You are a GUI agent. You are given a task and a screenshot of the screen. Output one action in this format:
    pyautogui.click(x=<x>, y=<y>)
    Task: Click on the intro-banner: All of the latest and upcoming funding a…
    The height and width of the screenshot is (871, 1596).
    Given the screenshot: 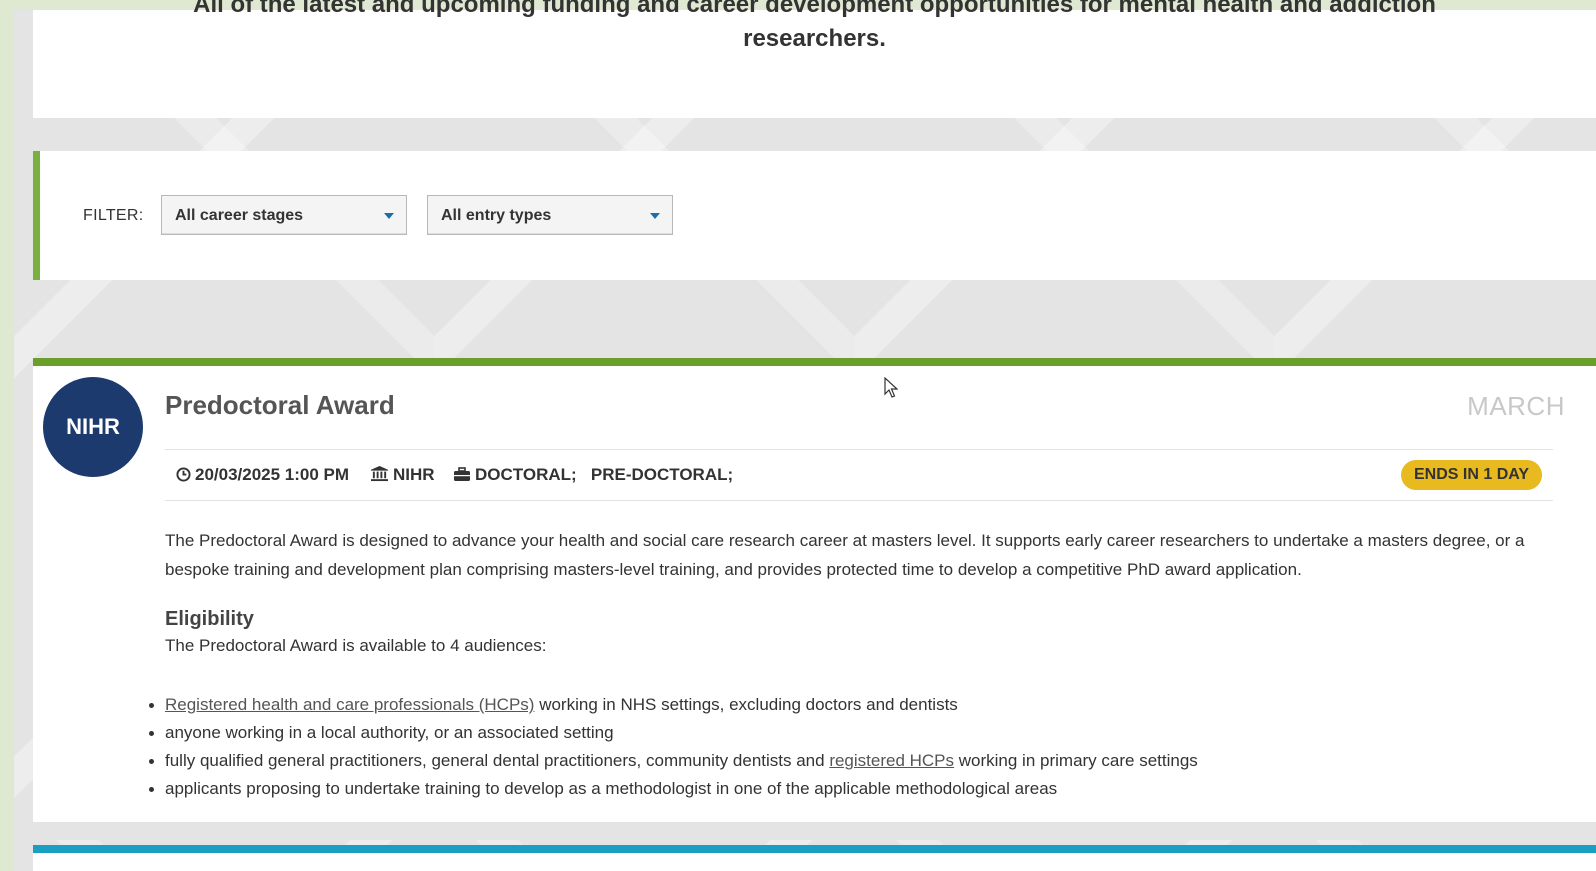 What is the action you would take?
    pyautogui.click(x=814, y=59)
    